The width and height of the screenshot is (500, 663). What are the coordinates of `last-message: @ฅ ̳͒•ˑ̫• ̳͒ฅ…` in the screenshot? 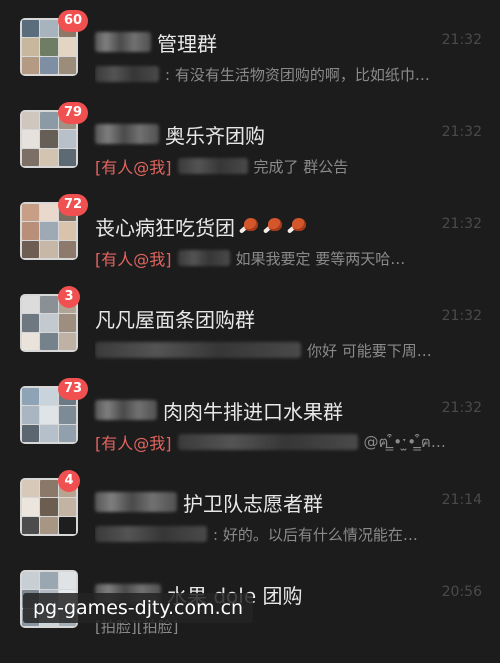 It's located at (404, 442).